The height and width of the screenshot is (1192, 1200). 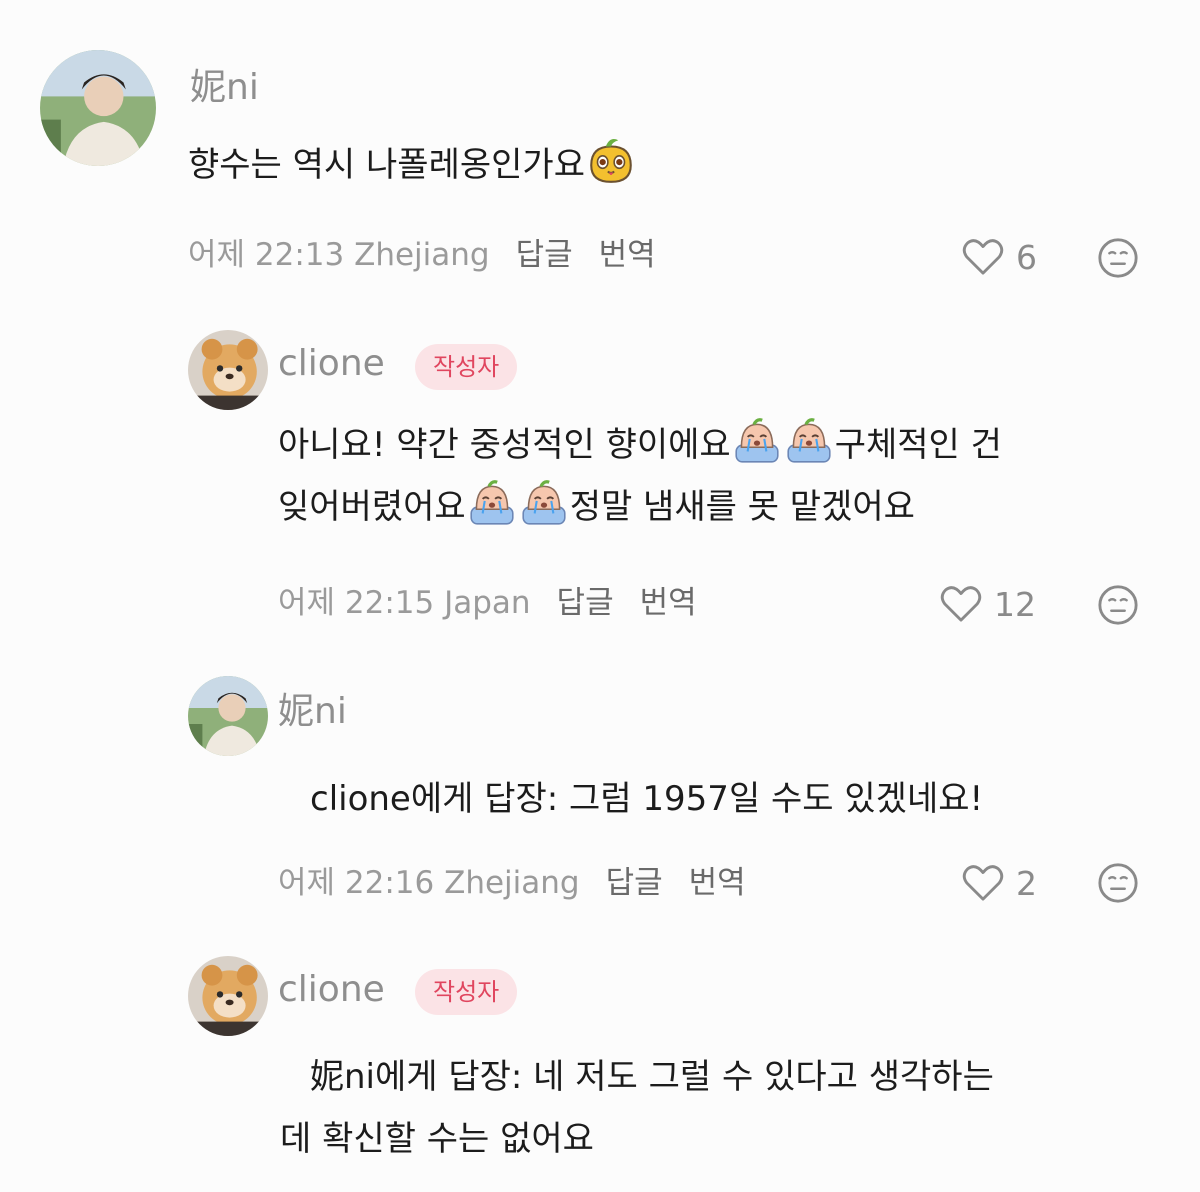 I want to click on comment-text-segment: 잊어버렸어요, so click(x=372, y=507).